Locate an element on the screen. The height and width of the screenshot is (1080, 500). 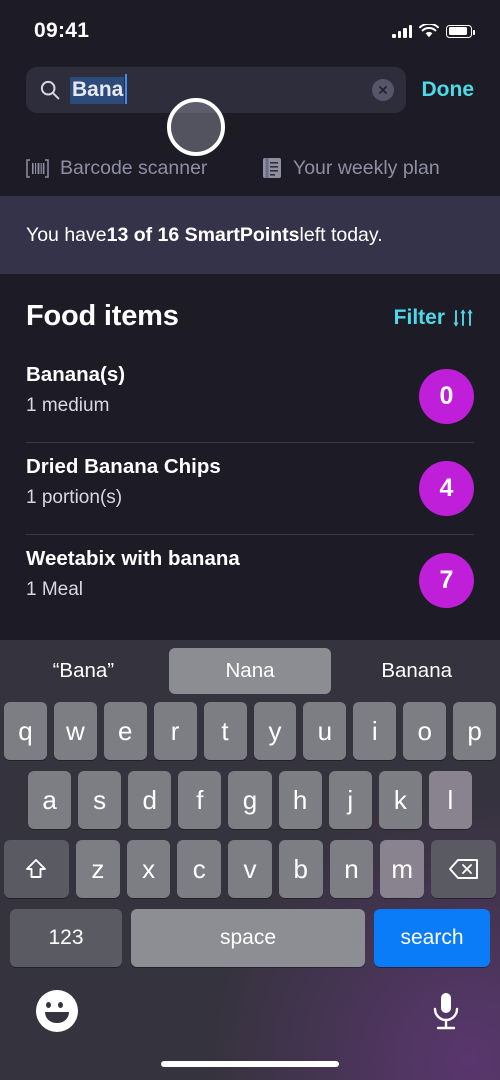
search-row: Bana Done is located at coordinates (250, 90).